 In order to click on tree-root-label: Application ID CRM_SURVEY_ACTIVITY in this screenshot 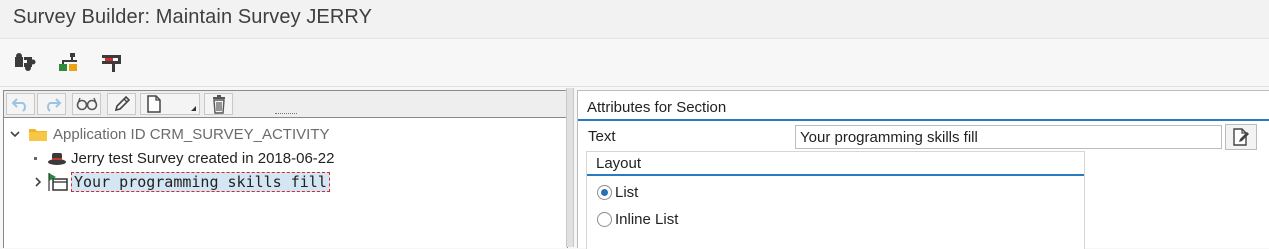, I will do `click(191, 134)`.